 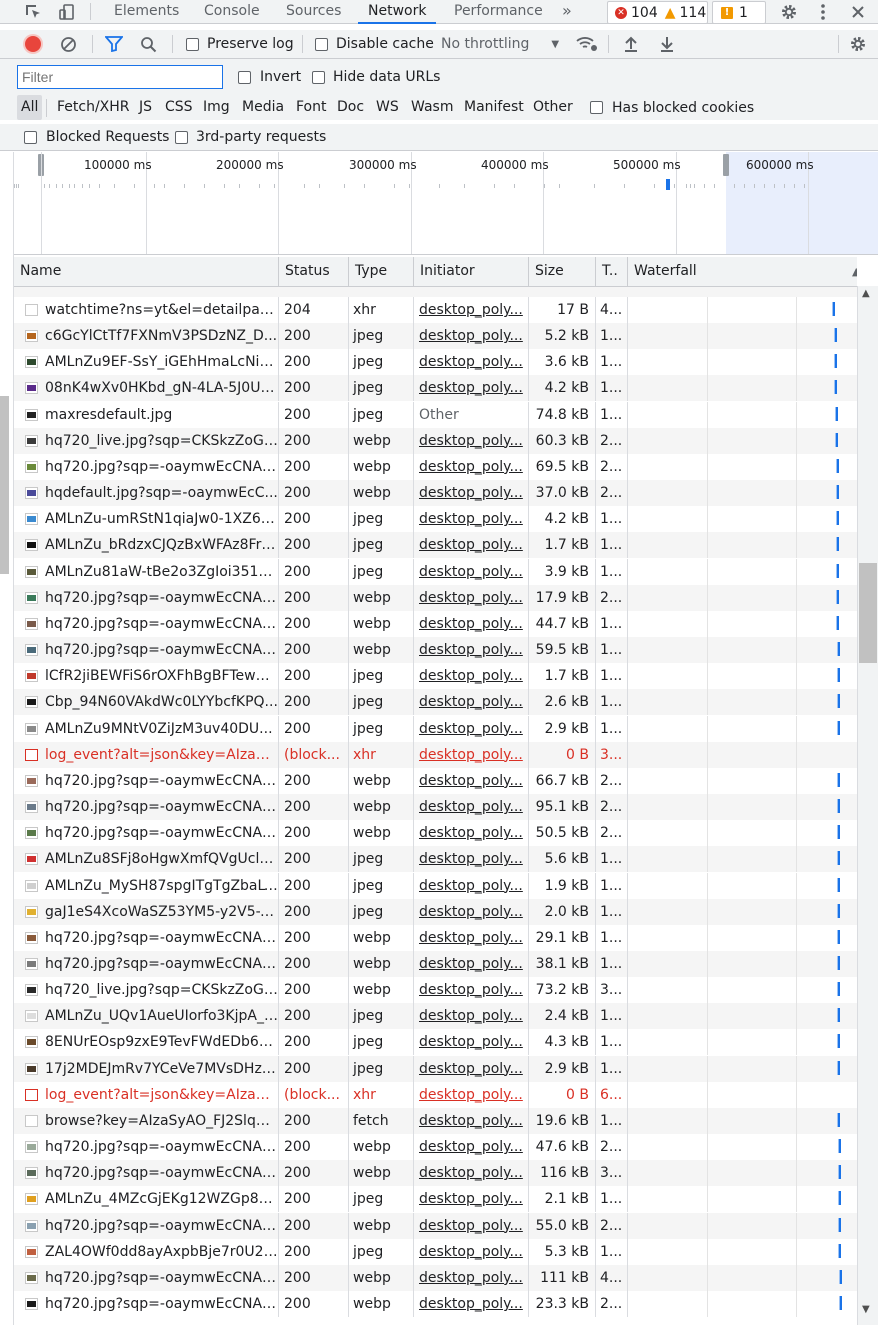 What do you see at coordinates (854, 271) in the screenshot?
I see `sort-ascending-icon: ▲` at bounding box center [854, 271].